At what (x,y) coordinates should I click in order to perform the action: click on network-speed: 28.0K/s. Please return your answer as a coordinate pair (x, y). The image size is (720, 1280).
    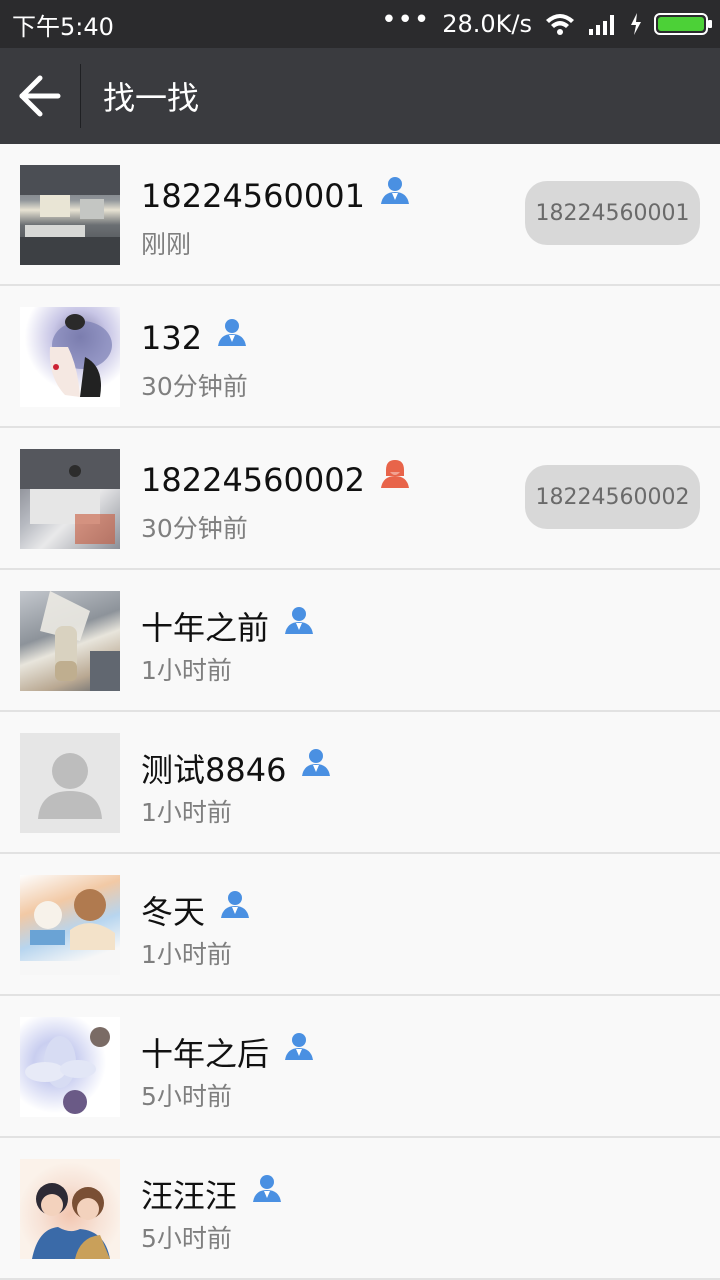
    Looking at the image, I should click on (487, 24).